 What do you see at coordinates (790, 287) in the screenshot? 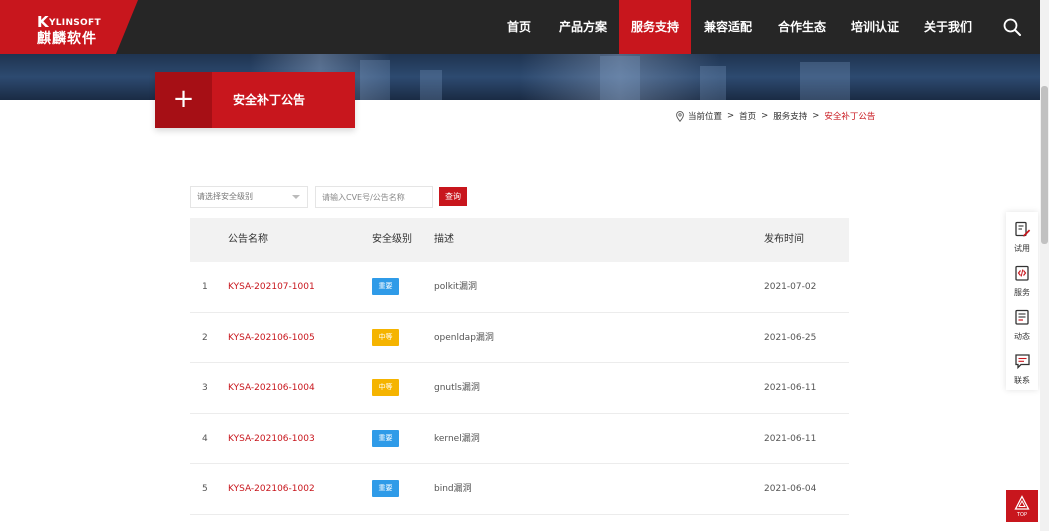
I see `row-date: 2021-07-02` at bounding box center [790, 287].